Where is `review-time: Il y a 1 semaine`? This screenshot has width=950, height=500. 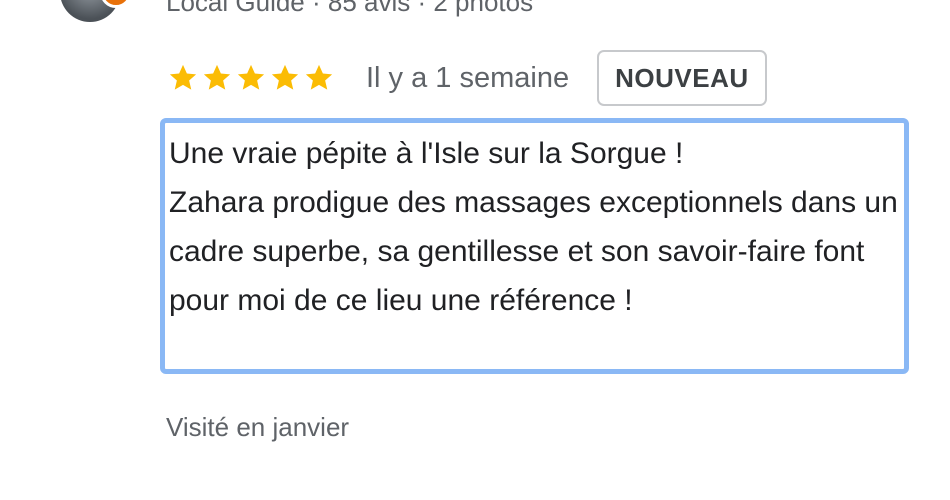 review-time: Il y a 1 semaine is located at coordinates (468, 77).